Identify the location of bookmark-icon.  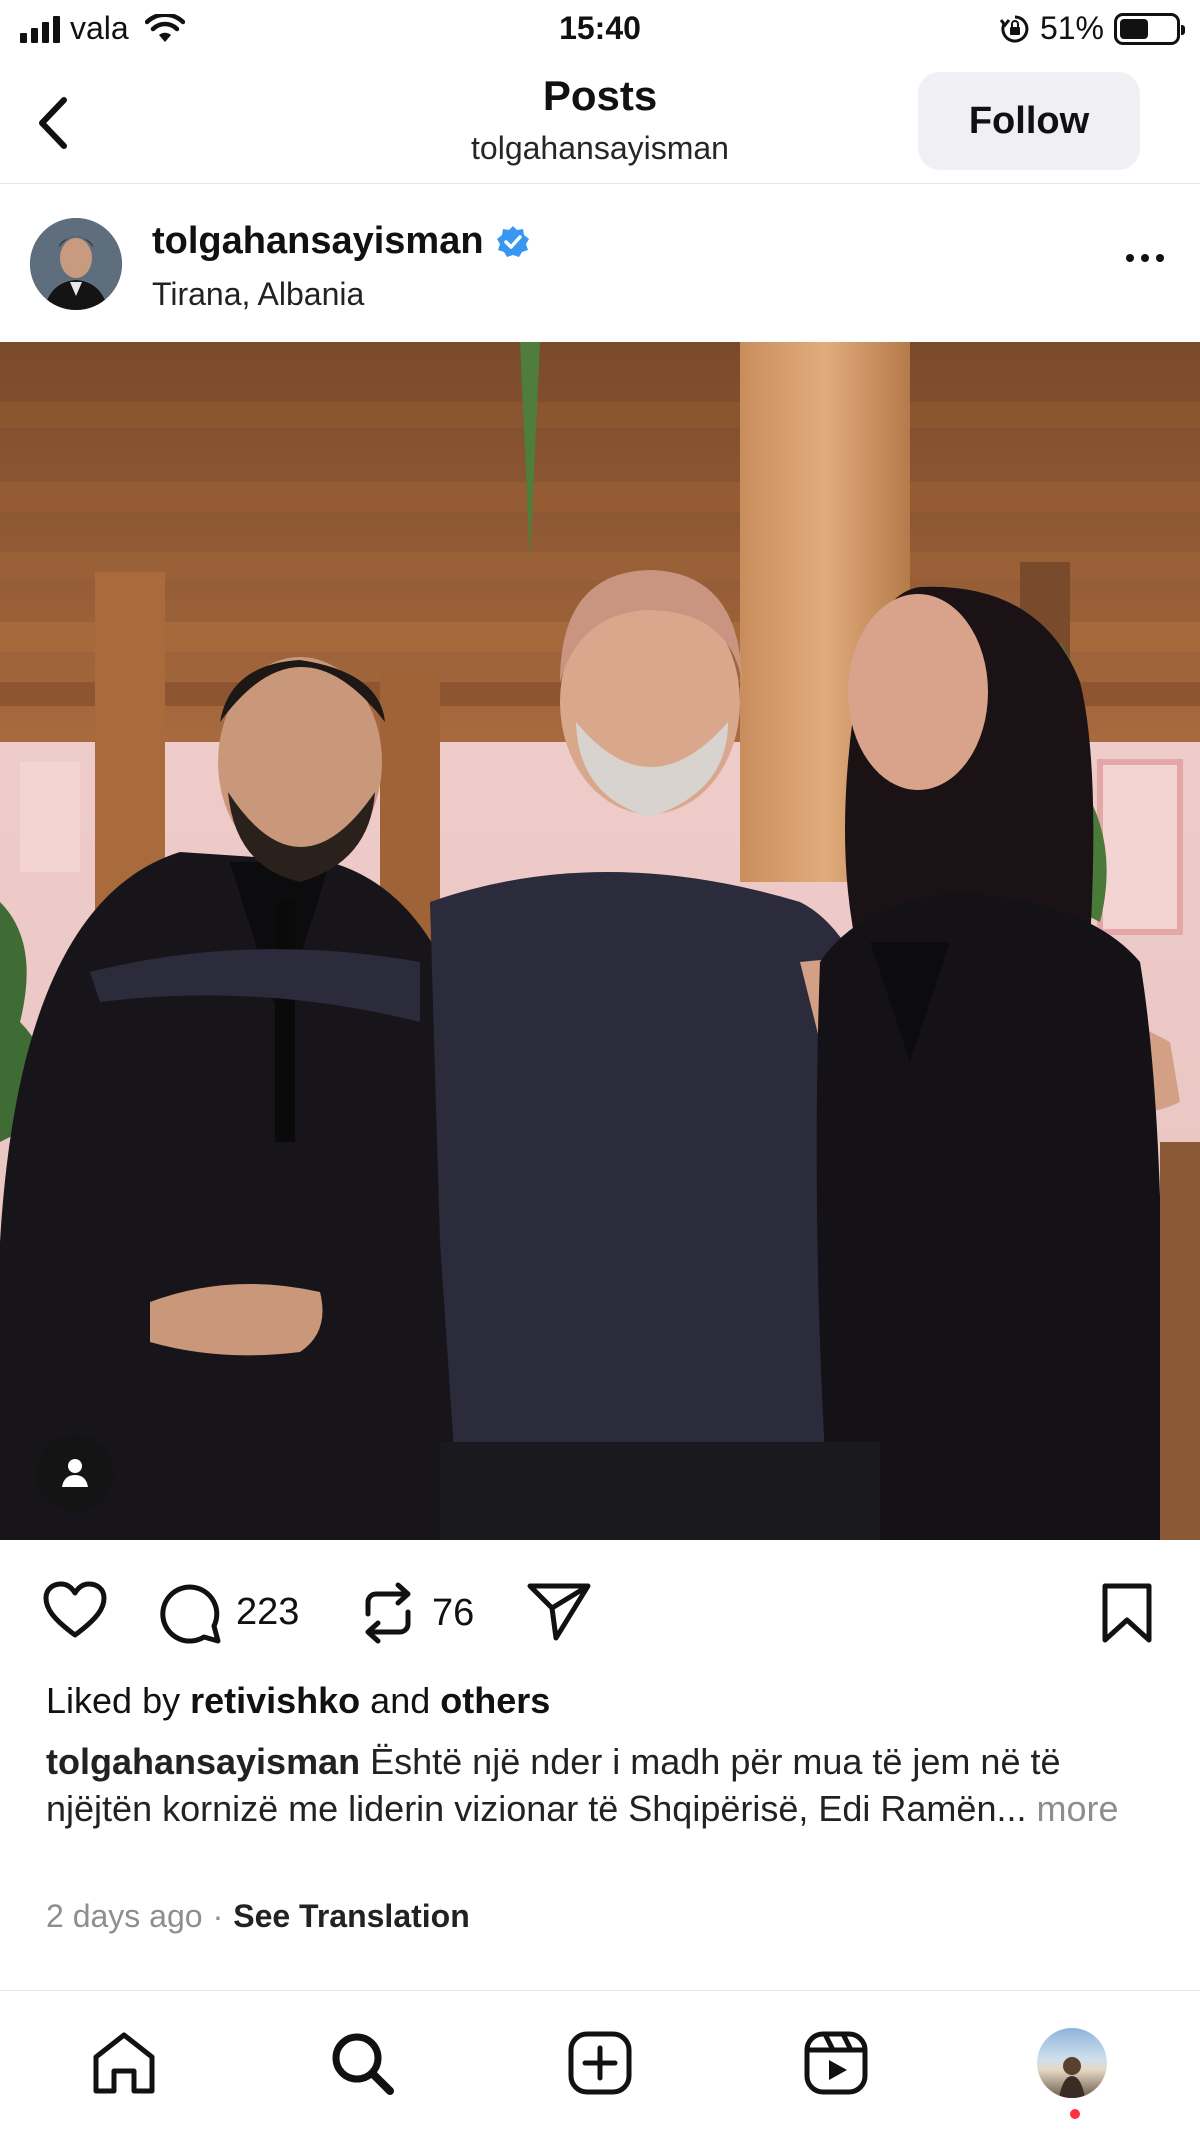
(1127, 1613).